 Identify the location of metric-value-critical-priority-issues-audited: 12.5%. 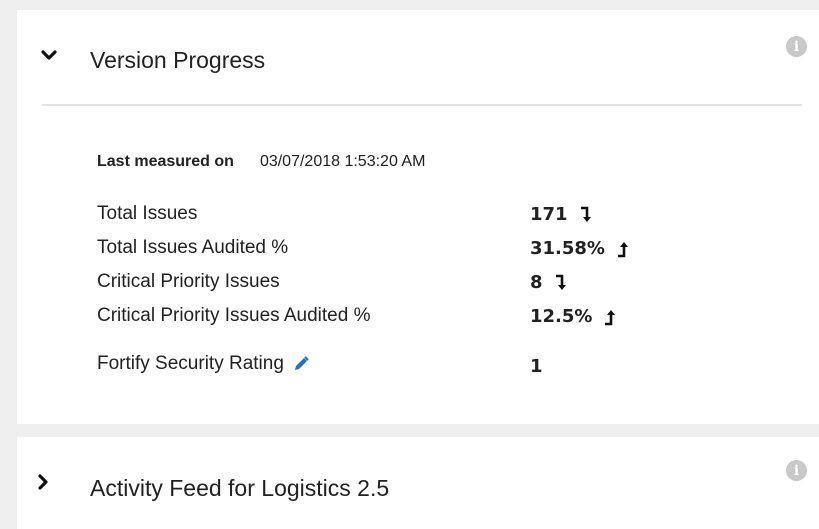
(573, 316).